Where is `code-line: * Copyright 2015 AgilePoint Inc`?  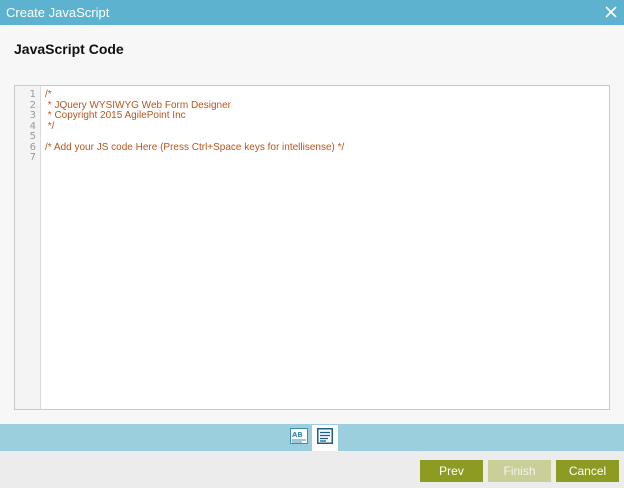
code-line: * Copyright 2015 AgilePoint Inc is located at coordinates (325, 116).